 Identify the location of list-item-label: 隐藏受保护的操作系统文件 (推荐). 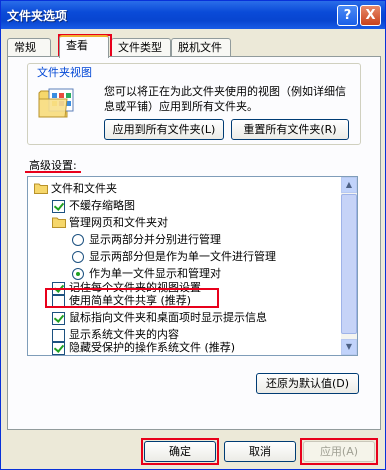
(152, 347).